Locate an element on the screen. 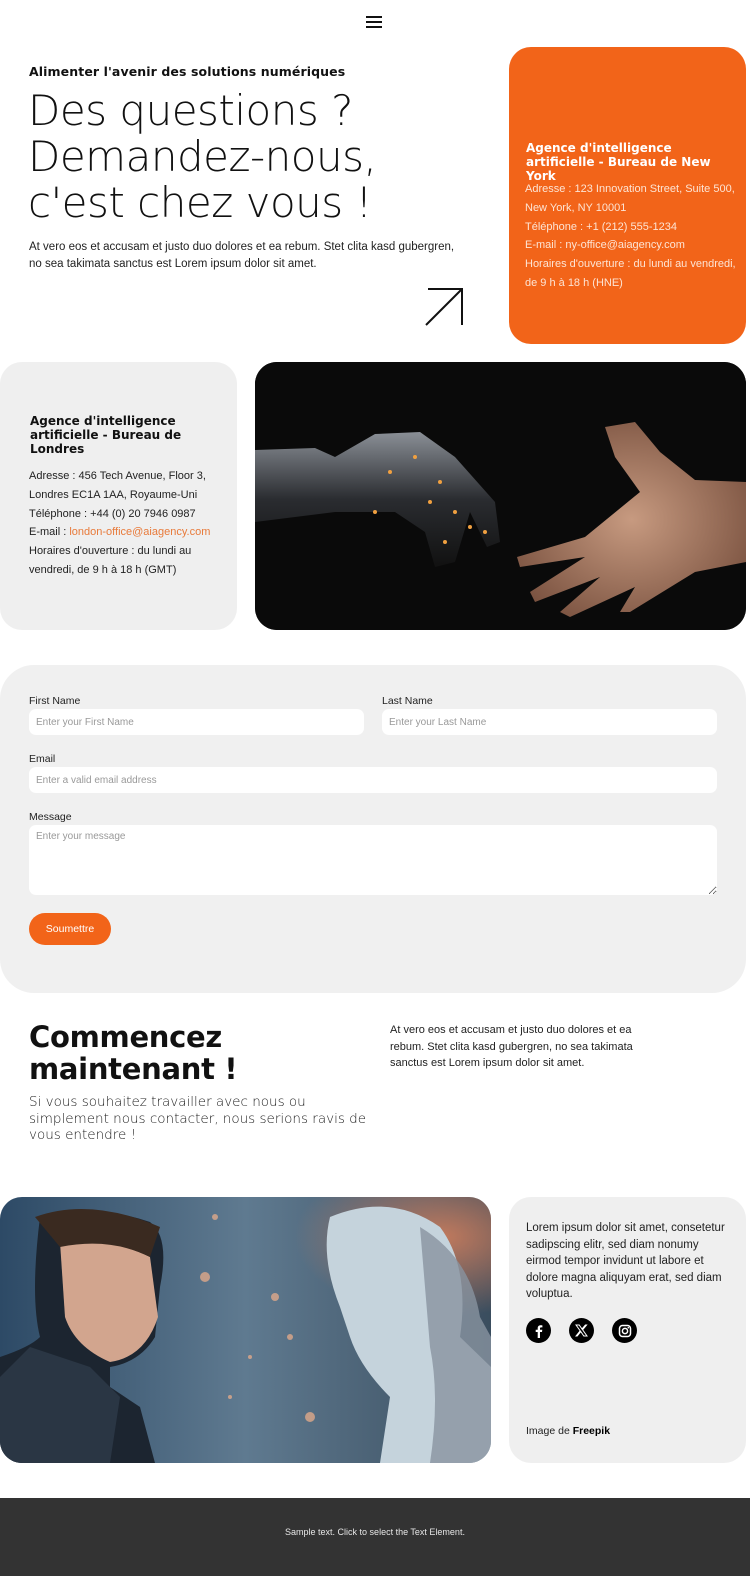 The width and height of the screenshot is (750, 1576). london-email-link: london-office@aiagency.com is located at coordinates (139, 532).